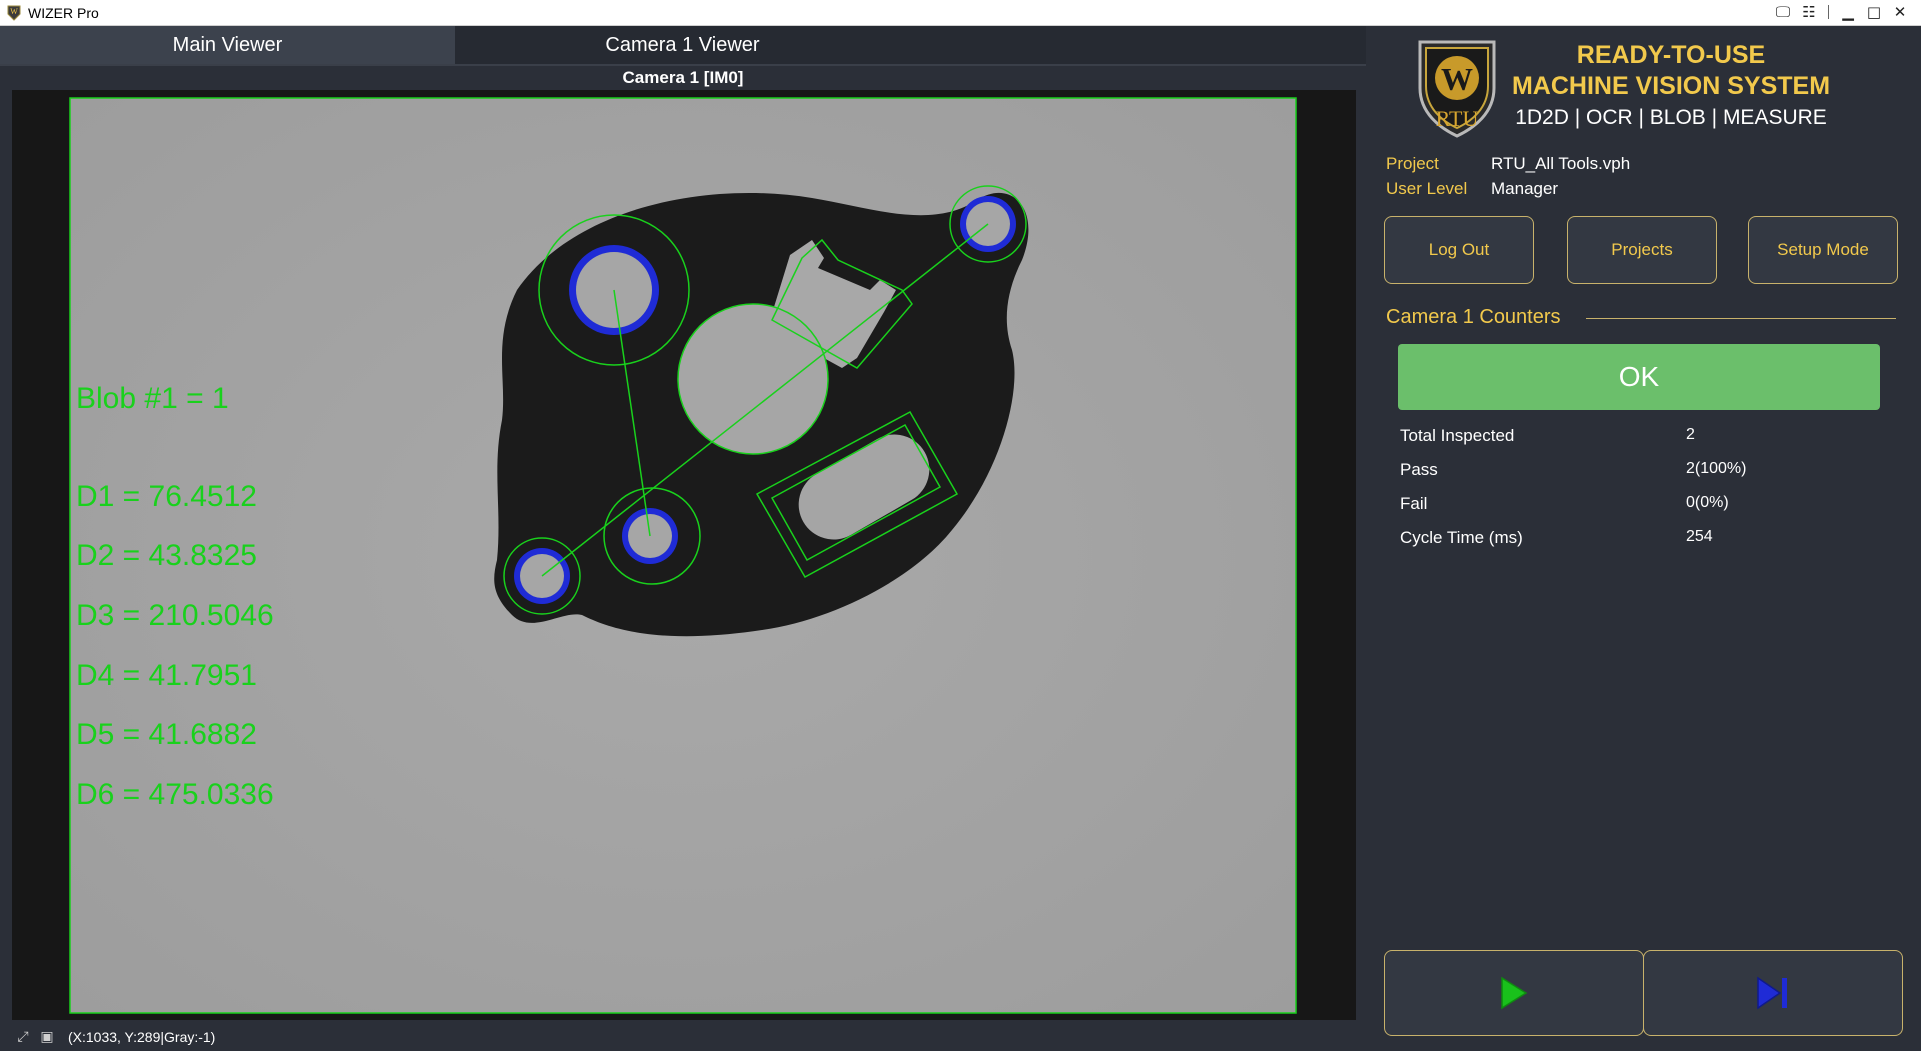 The image size is (1921, 1051). What do you see at coordinates (1459, 250) in the screenshot?
I see `logout-button: Log Out` at bounding box center [1459, 250].